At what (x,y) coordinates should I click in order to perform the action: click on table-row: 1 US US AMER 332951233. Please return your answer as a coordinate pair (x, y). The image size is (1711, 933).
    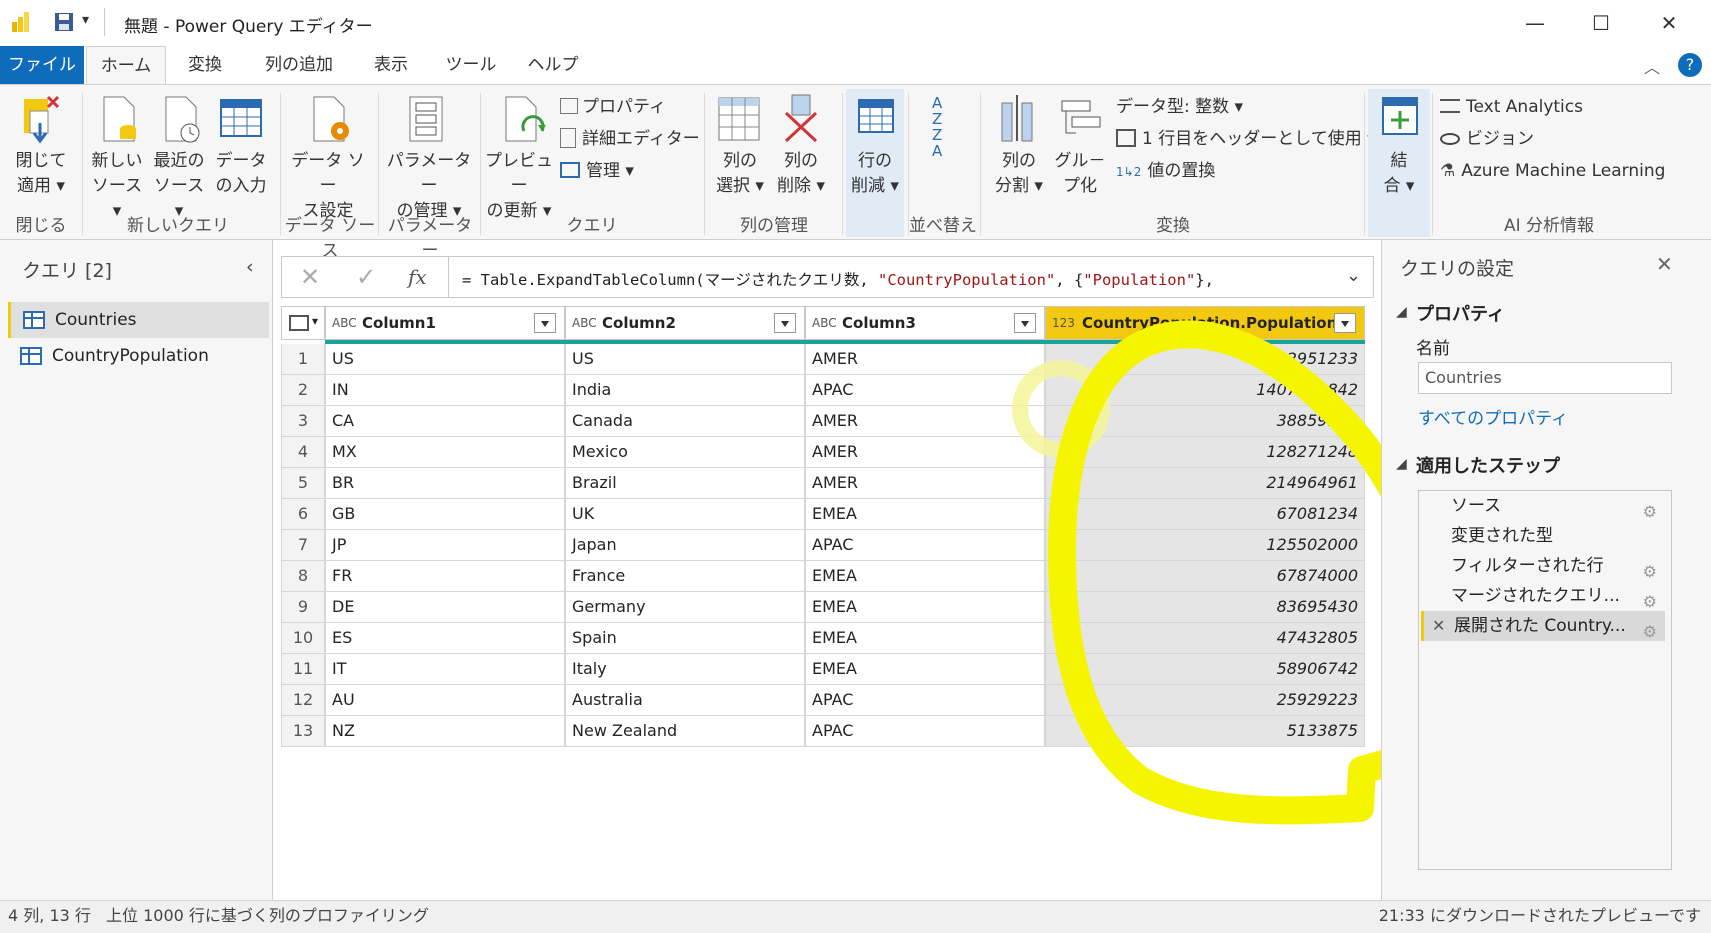
    Looking at the image, I should click on (823, 359).